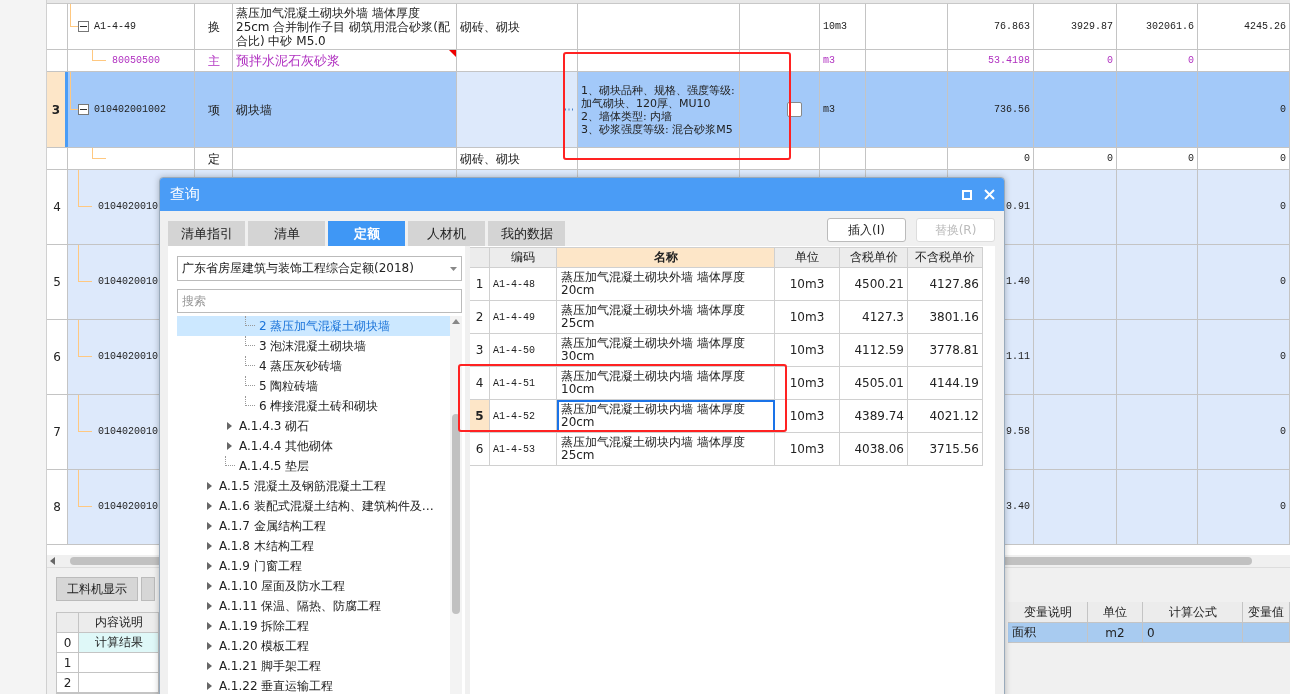  Describe the element at coordinates (480, 416) in the screenshot. I see `row-number: 5` at that location.